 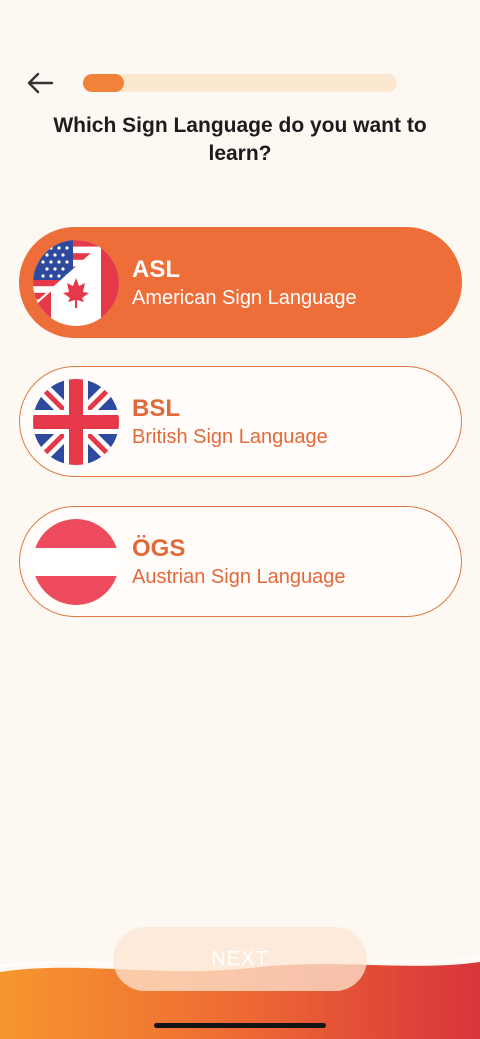 I want to click on uk-flag-icon, so click(x=76, y=422).